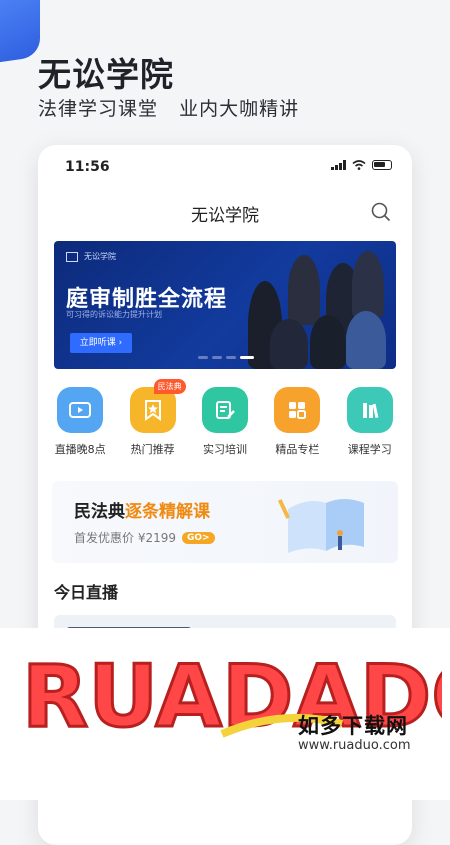 This screenshot has height=845, width=450. What do you see at coordinates (125, 538) in the screenshot?
I see `promo-card-price-text: 首发优惠价 ¥2199` at bounding box center [125, 538].